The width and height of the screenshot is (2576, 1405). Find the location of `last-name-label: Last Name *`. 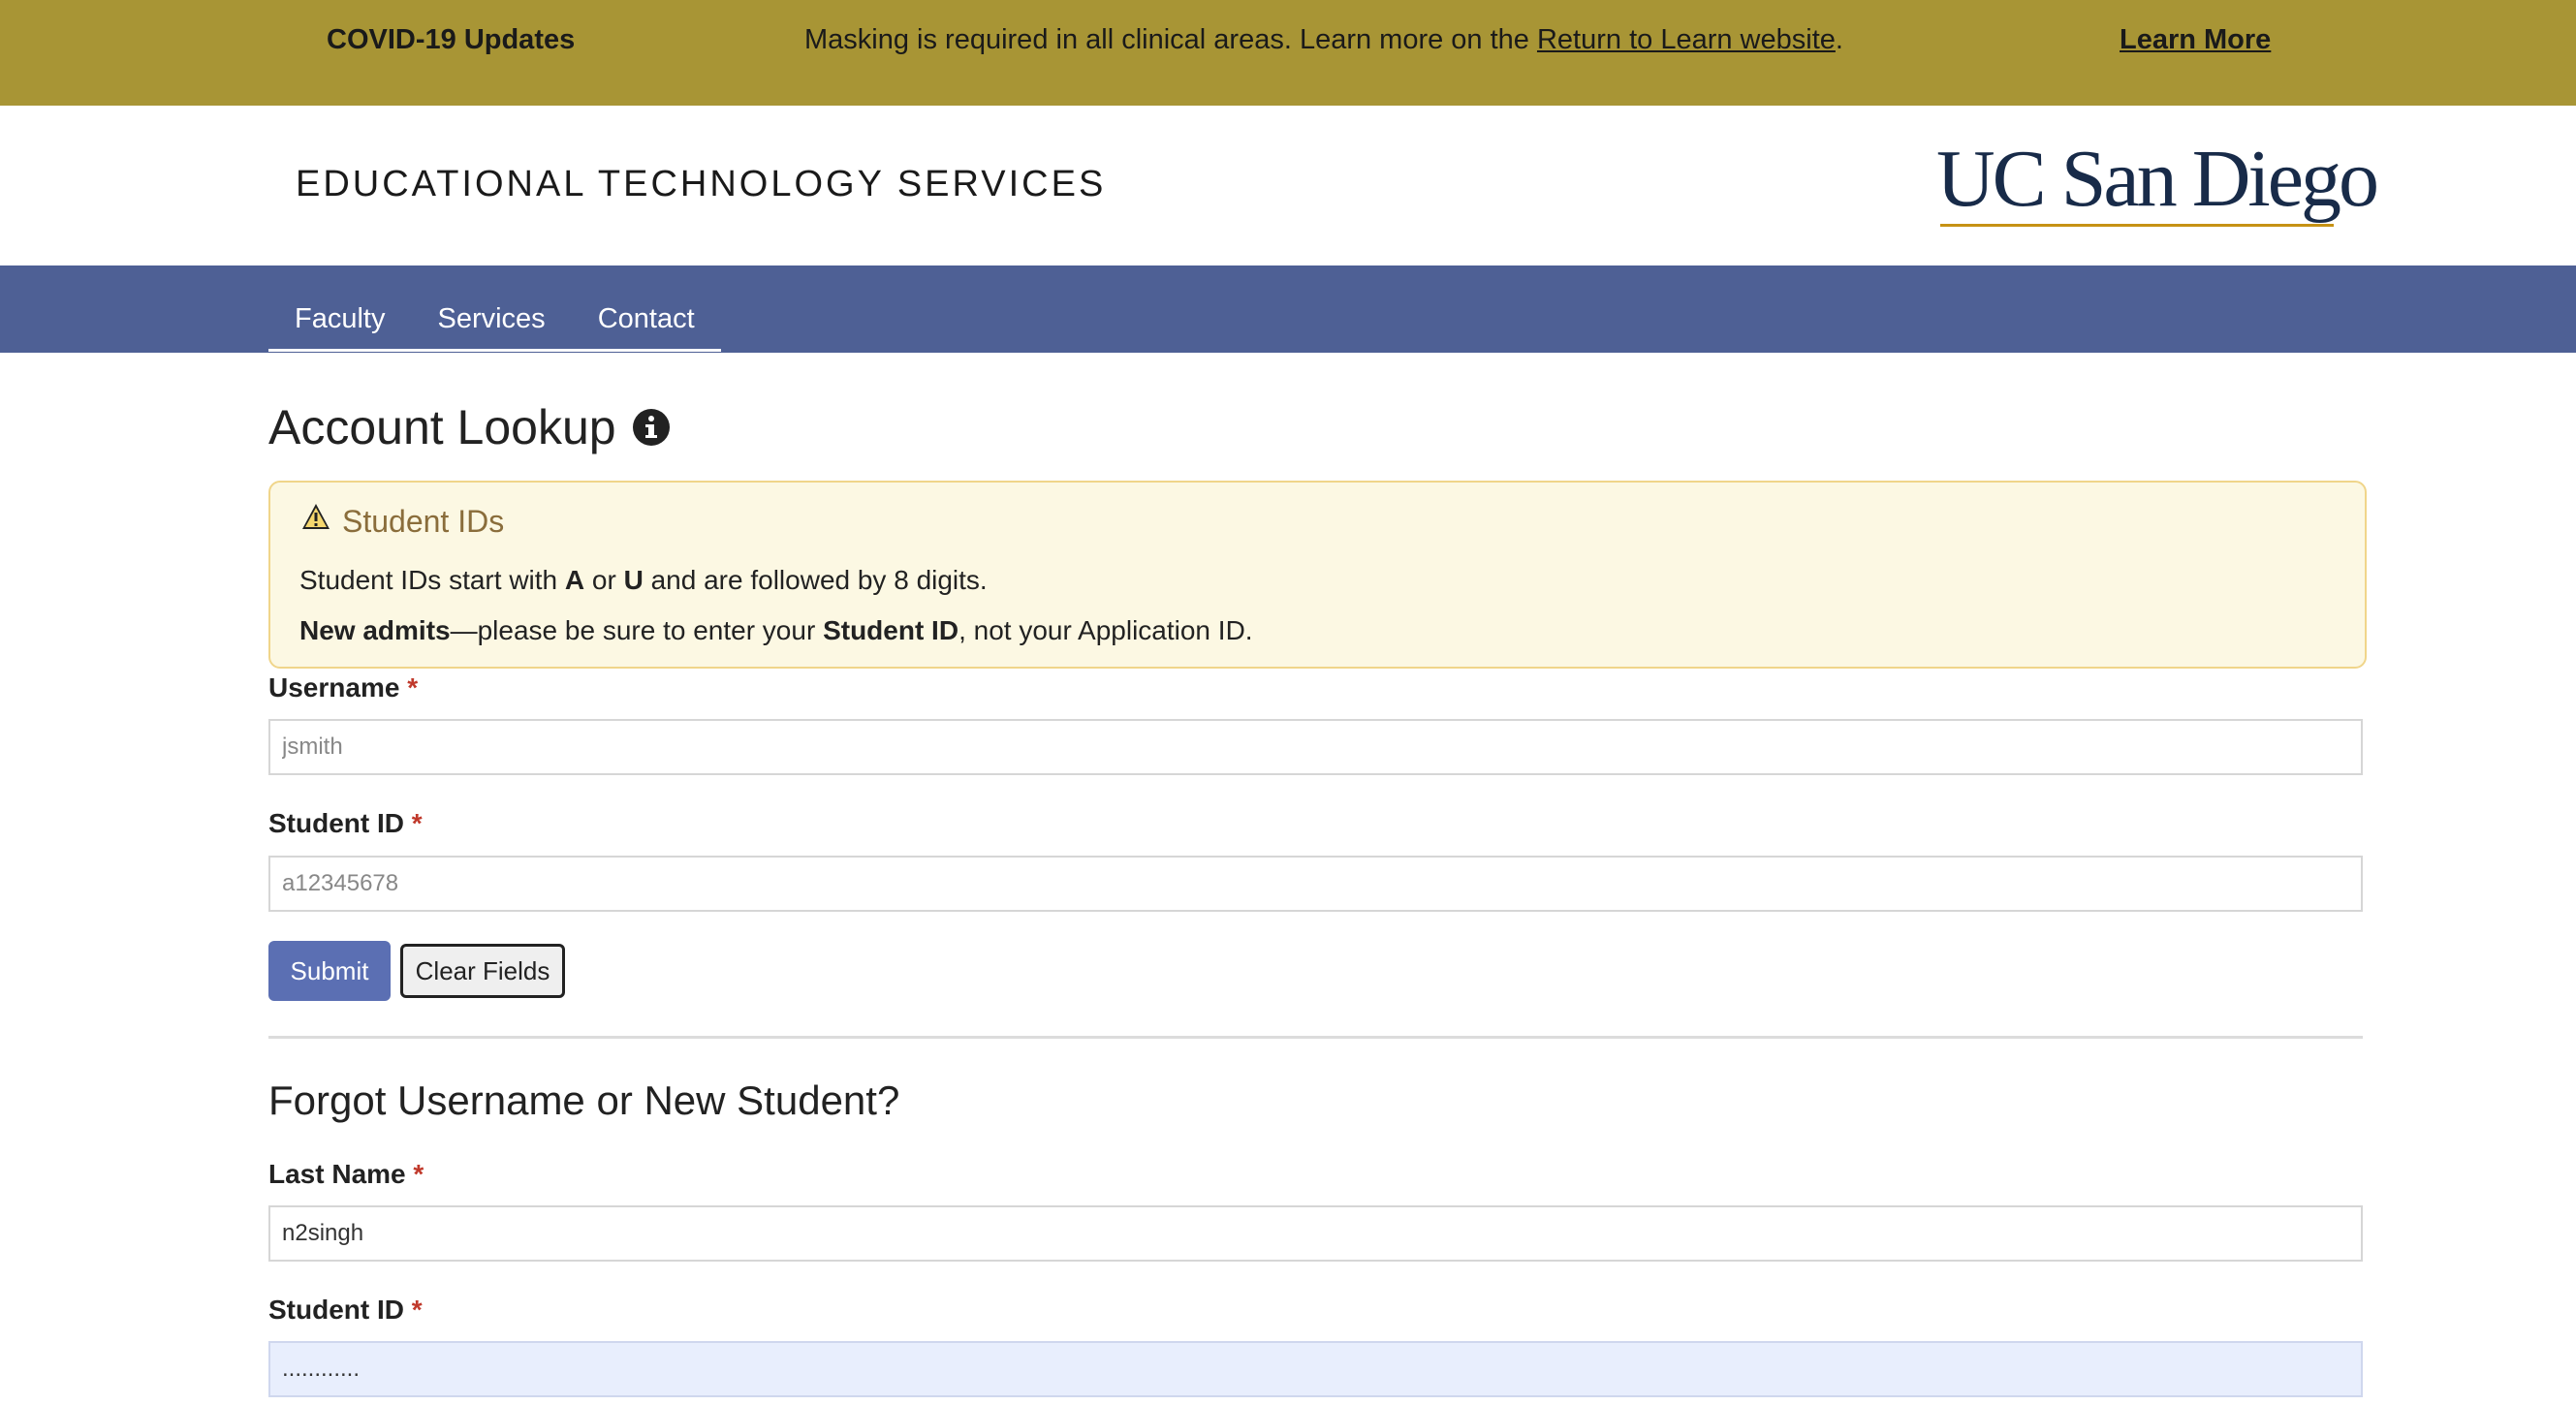

last-name-label: Last Name * is located at coordinates (346, 1174).